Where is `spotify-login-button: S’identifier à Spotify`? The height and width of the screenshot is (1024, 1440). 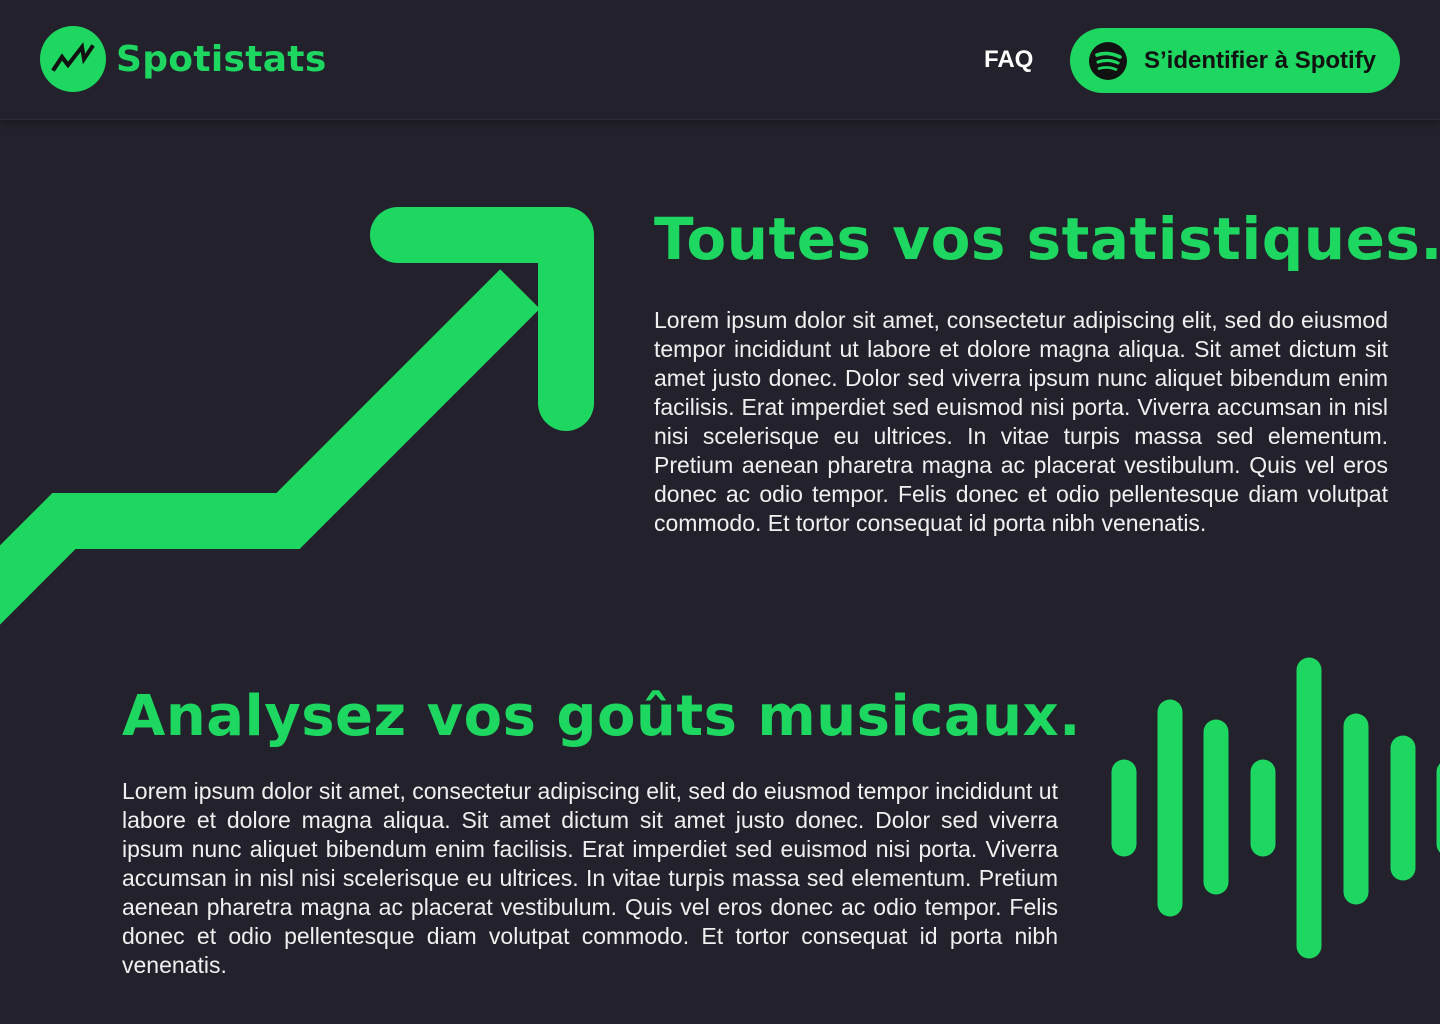
spotify-login-button: S’identifier à Spotify is located at coordinates (1235, 60).